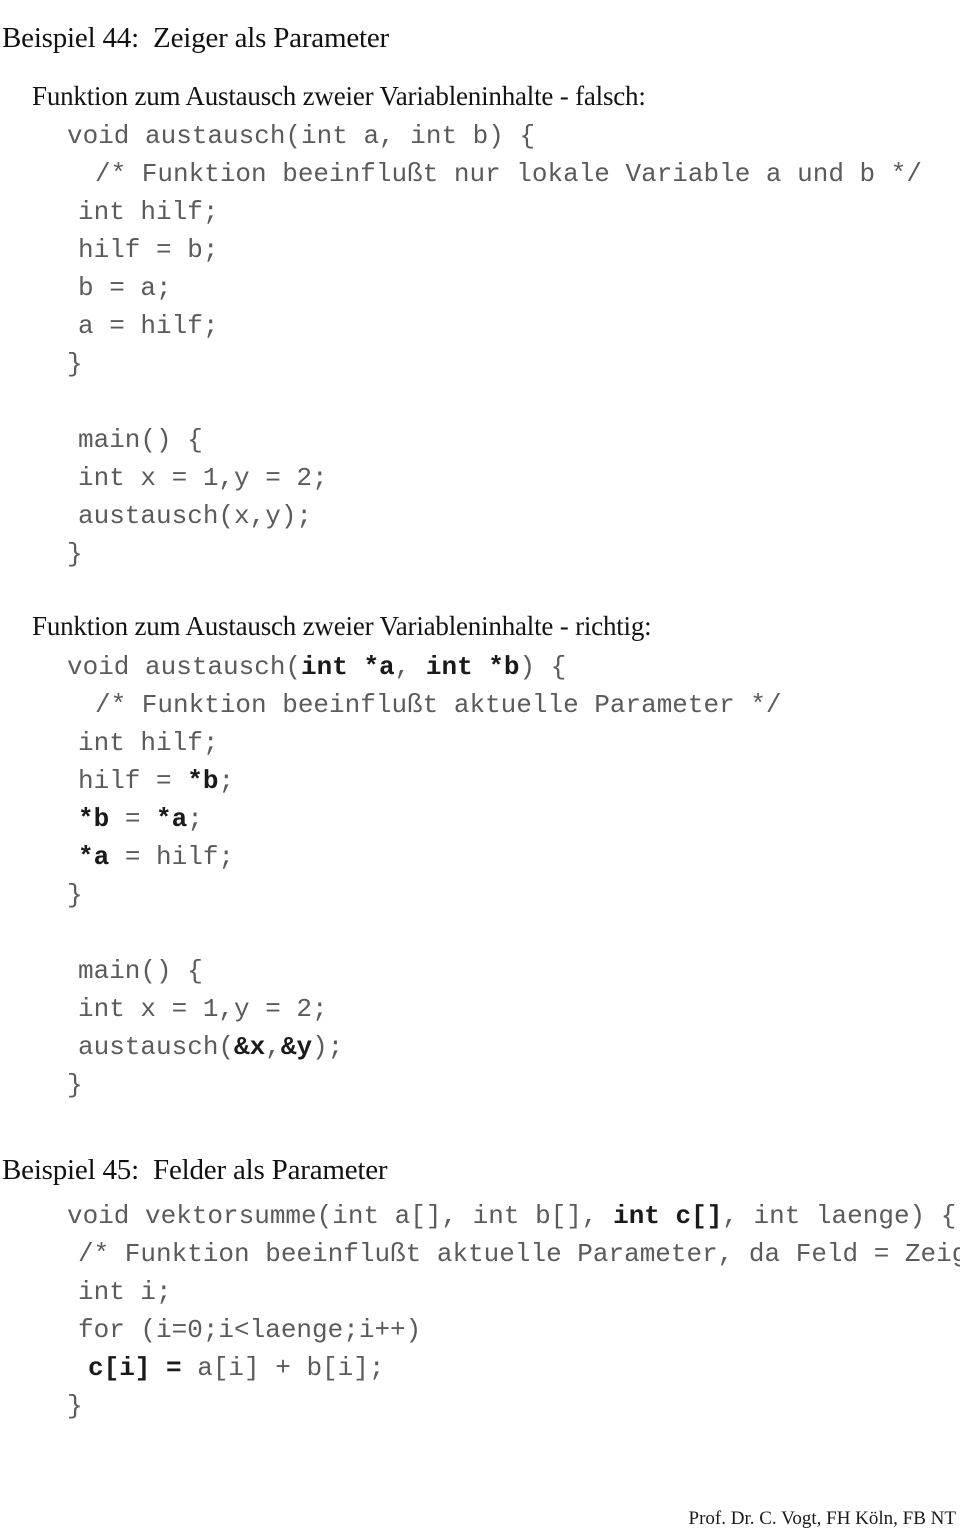 This screenshot has width=960, height=1539. What do you see at coordinates (348, 667) in the screenshot?
I see `code-emphasis: int *a` at bounding box center [348, 667].